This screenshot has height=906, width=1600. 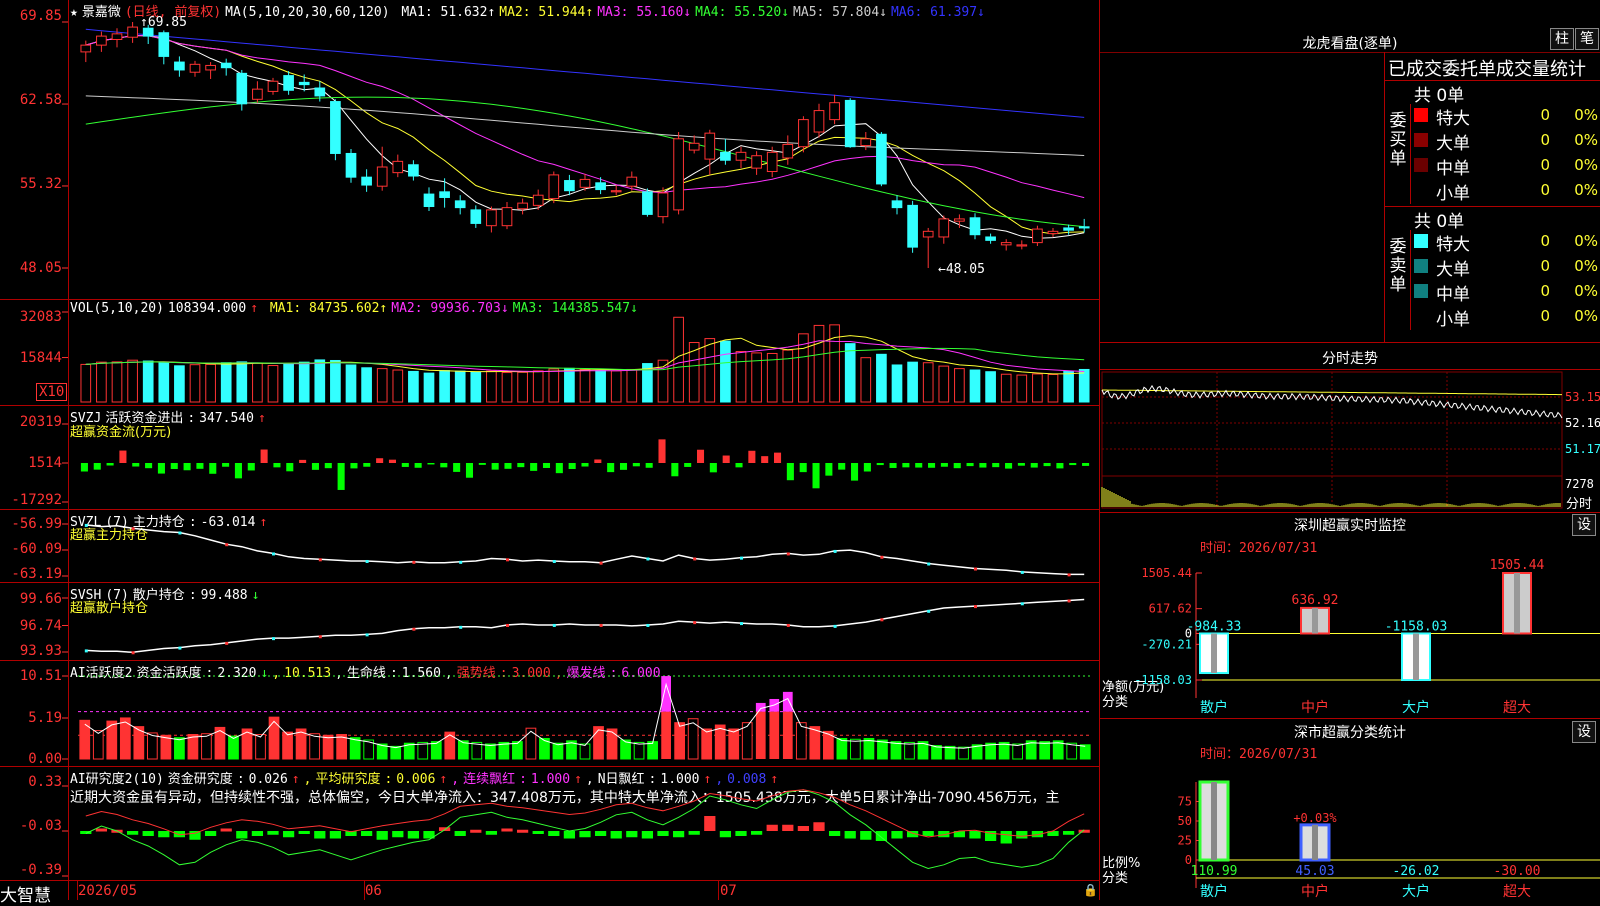 What do you see at coordinates (1166, 644) in the screenshot?
I see `monitor-y-label: -270.21` at bounding box center [1166, 644].